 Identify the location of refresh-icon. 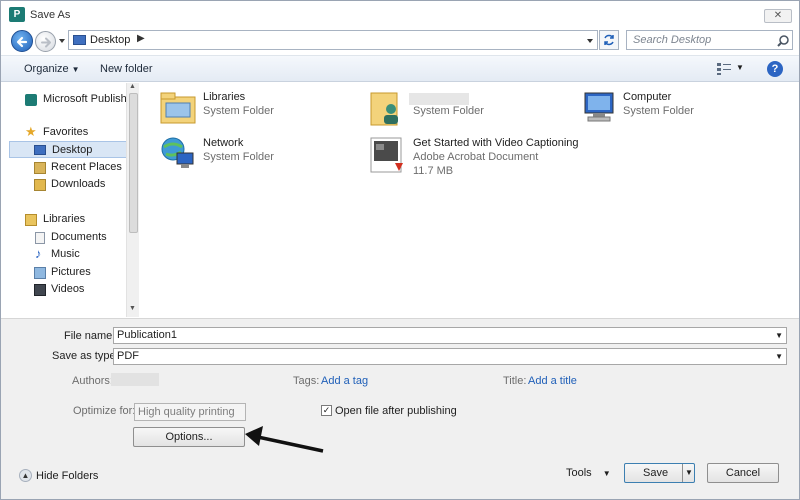
(609, 40).